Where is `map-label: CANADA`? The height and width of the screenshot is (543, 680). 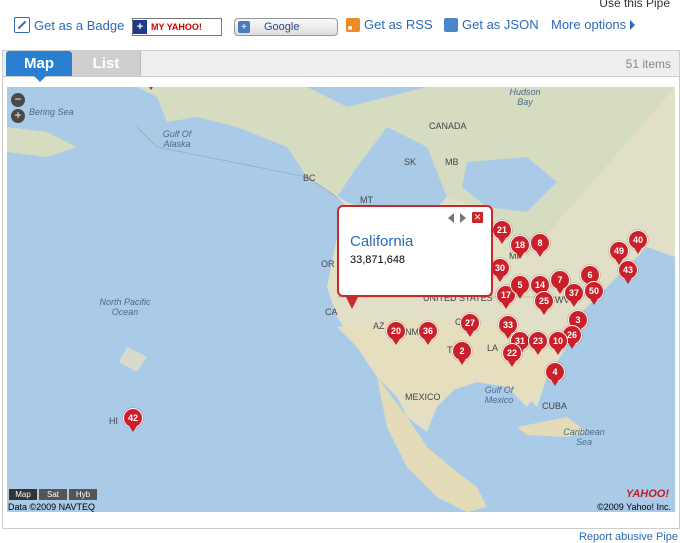 map-label: CANADA is located at coordinates (448, 126).